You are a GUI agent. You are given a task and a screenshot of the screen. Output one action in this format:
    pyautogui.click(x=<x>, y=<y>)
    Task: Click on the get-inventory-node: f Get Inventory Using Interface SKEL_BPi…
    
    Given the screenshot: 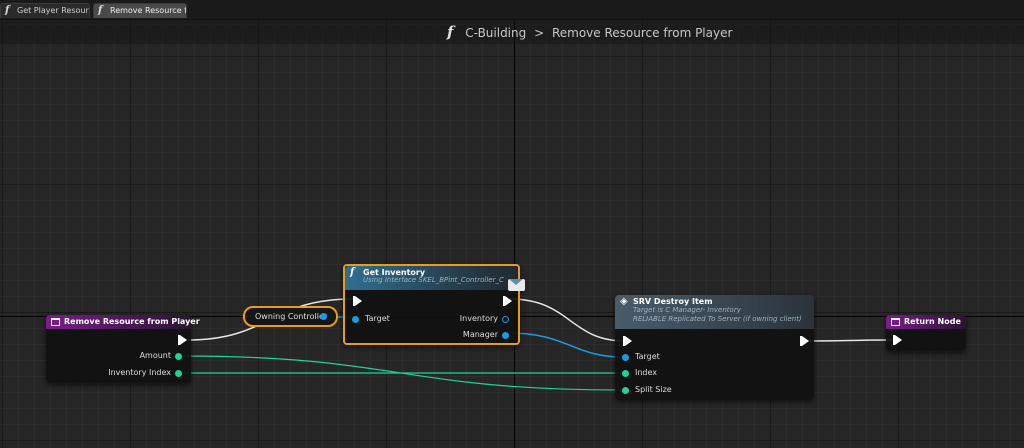 What is the action you would take?
    pyautogui.click(x=431, y=304)
    